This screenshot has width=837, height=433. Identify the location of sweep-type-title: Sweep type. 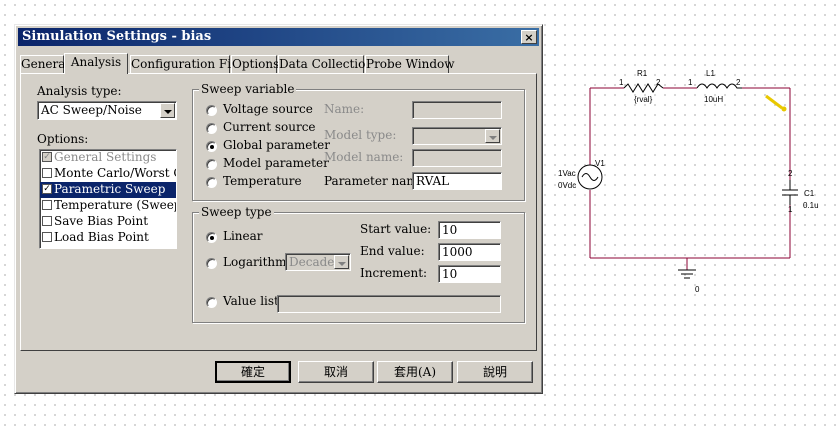
(236, 212).